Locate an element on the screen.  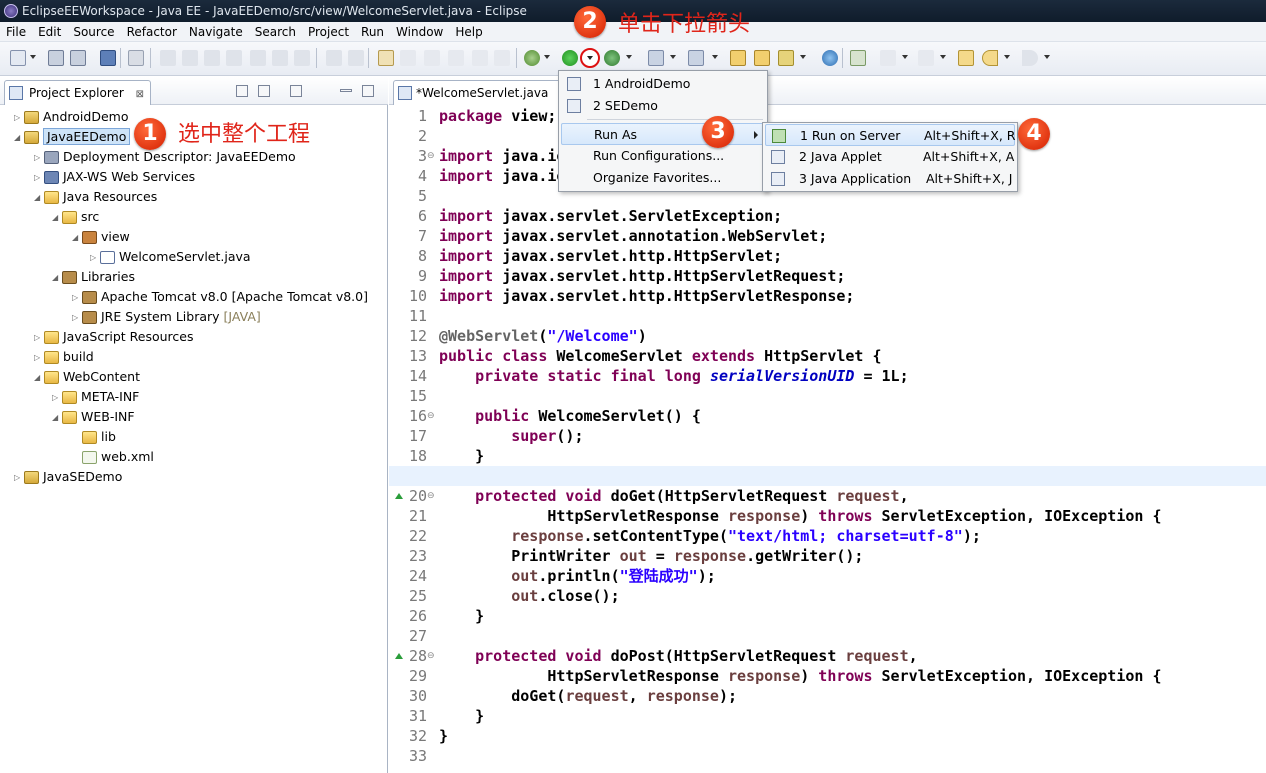
menu-item-run-as: Run As is located at coordinates (663, 134).